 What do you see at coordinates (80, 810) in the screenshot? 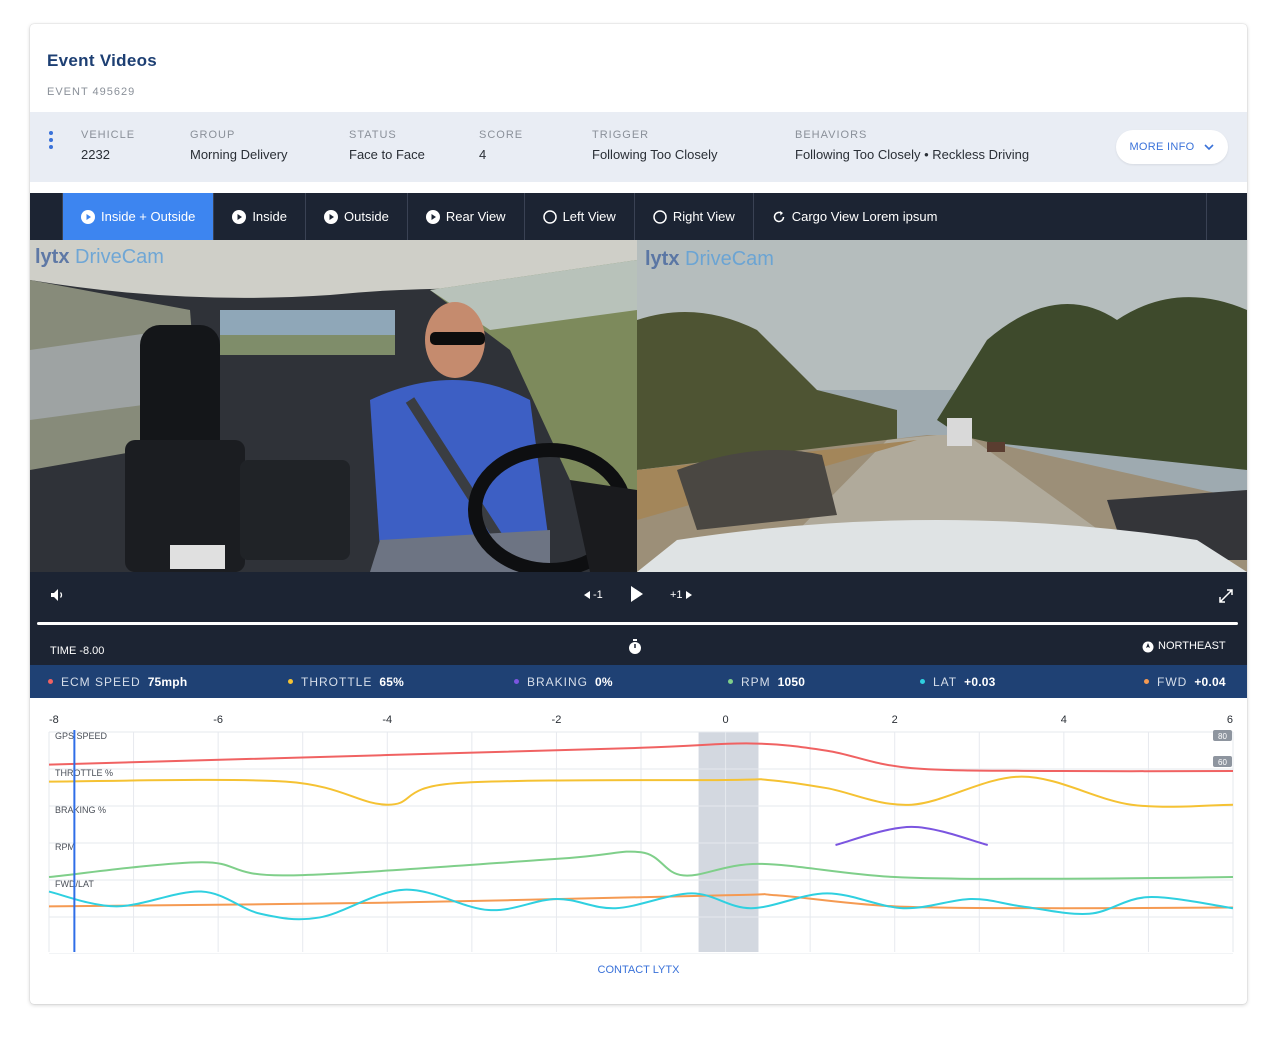
I see `row-label: BRAKING %` at bounding box center [80, 810].